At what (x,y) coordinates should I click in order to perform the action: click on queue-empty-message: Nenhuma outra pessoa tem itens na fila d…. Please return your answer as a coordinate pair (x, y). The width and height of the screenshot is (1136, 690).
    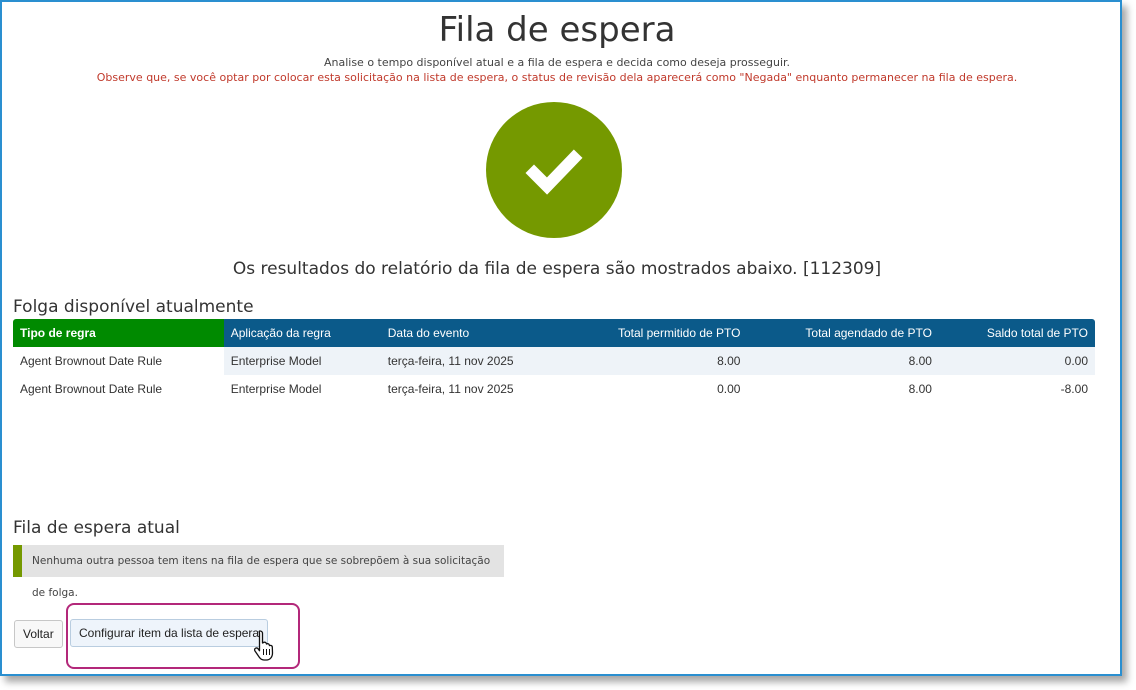
    Looking at the image, I should click on (258, 572).